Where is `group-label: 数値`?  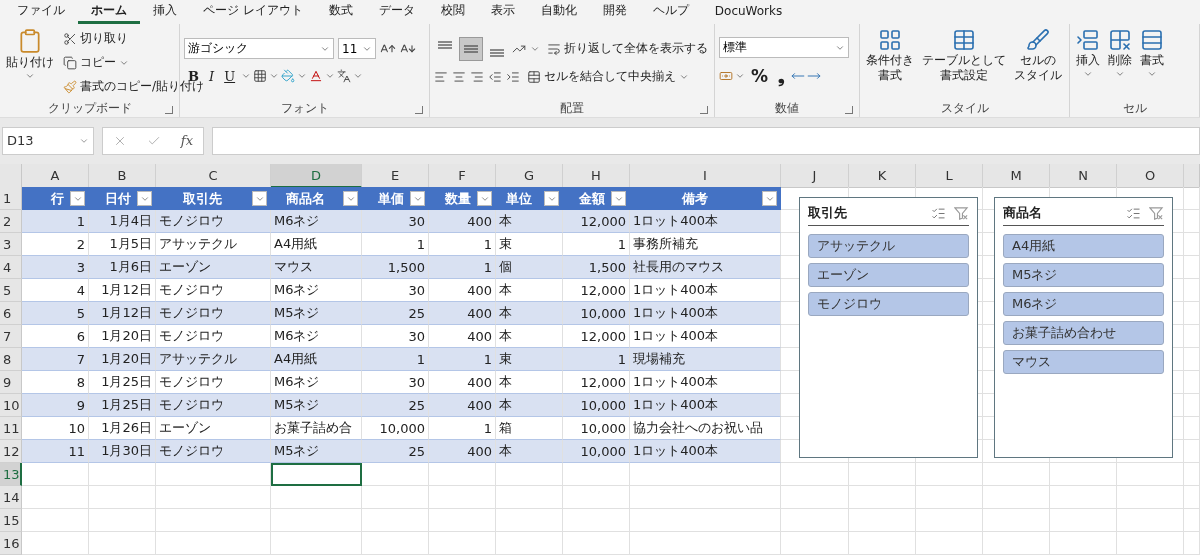 group-label: 数値 is located at coordinates (787, 108).